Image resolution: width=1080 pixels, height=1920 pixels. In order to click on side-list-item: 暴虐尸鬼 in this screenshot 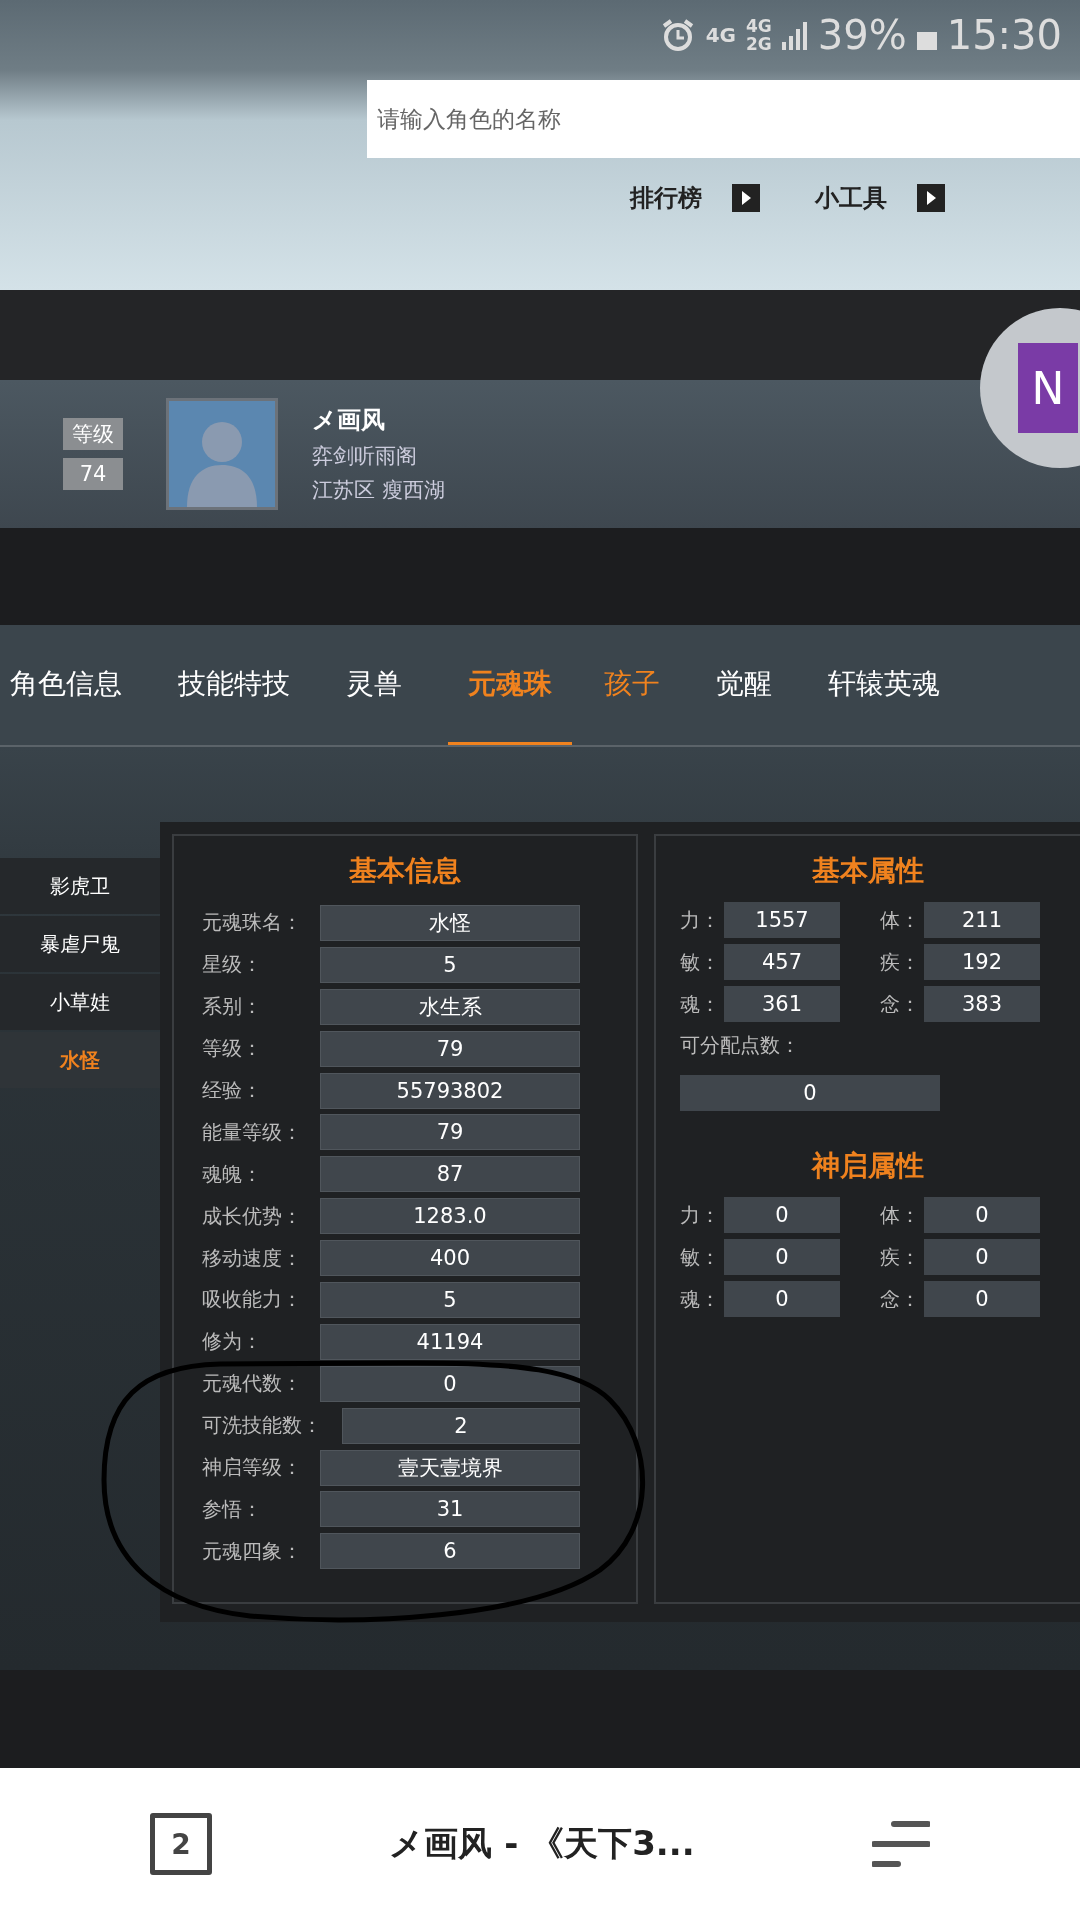, I will do `click(80, 944)`.